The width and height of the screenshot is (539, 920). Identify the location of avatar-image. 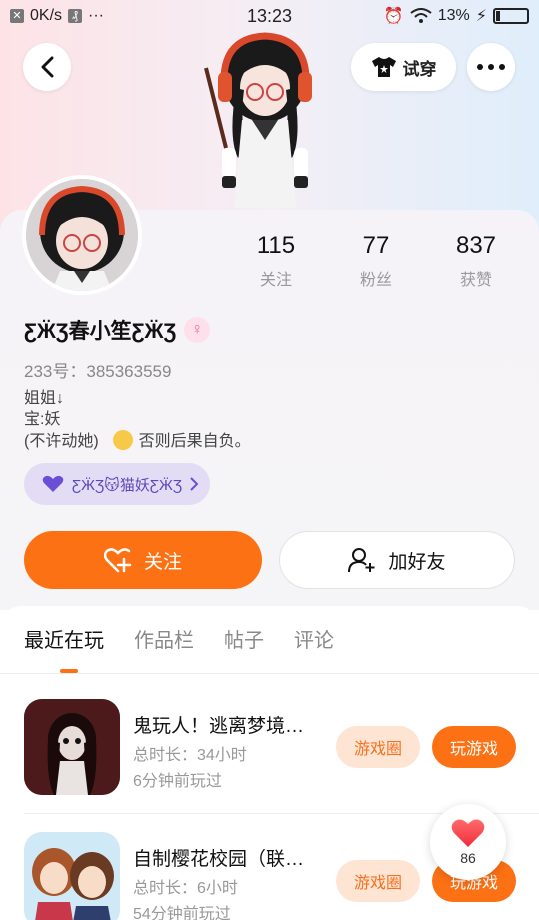
(82, 235).